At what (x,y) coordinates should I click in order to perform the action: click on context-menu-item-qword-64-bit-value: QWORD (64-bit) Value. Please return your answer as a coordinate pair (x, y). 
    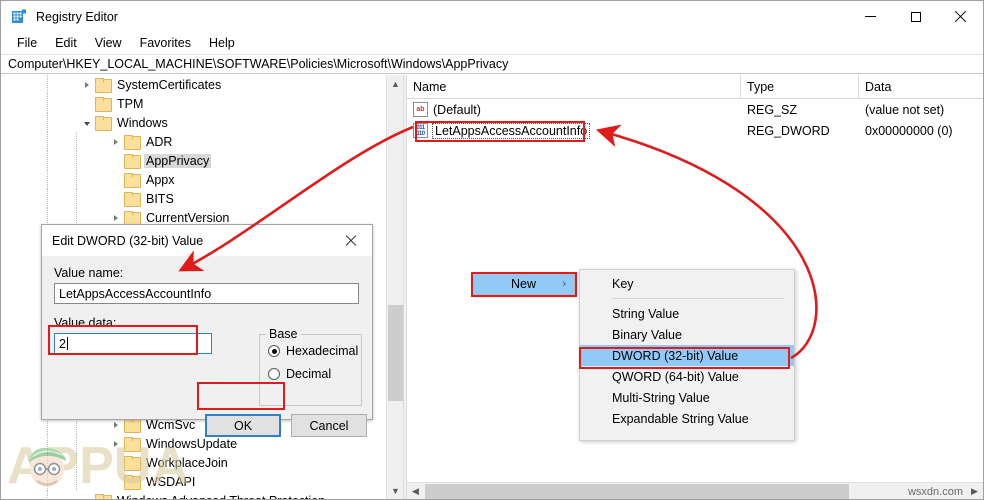
    Looking at the image, I should click on (687, 376).